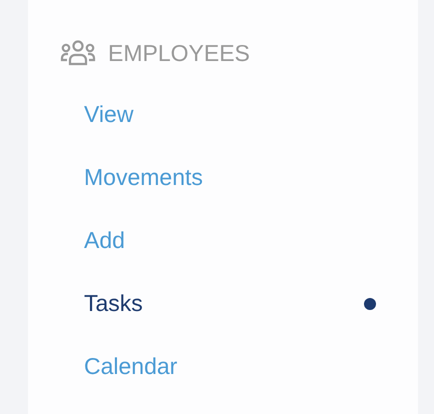 This screenshot has width=434, height=414. I want to click on nav-link: Movements, so click(223, 177).